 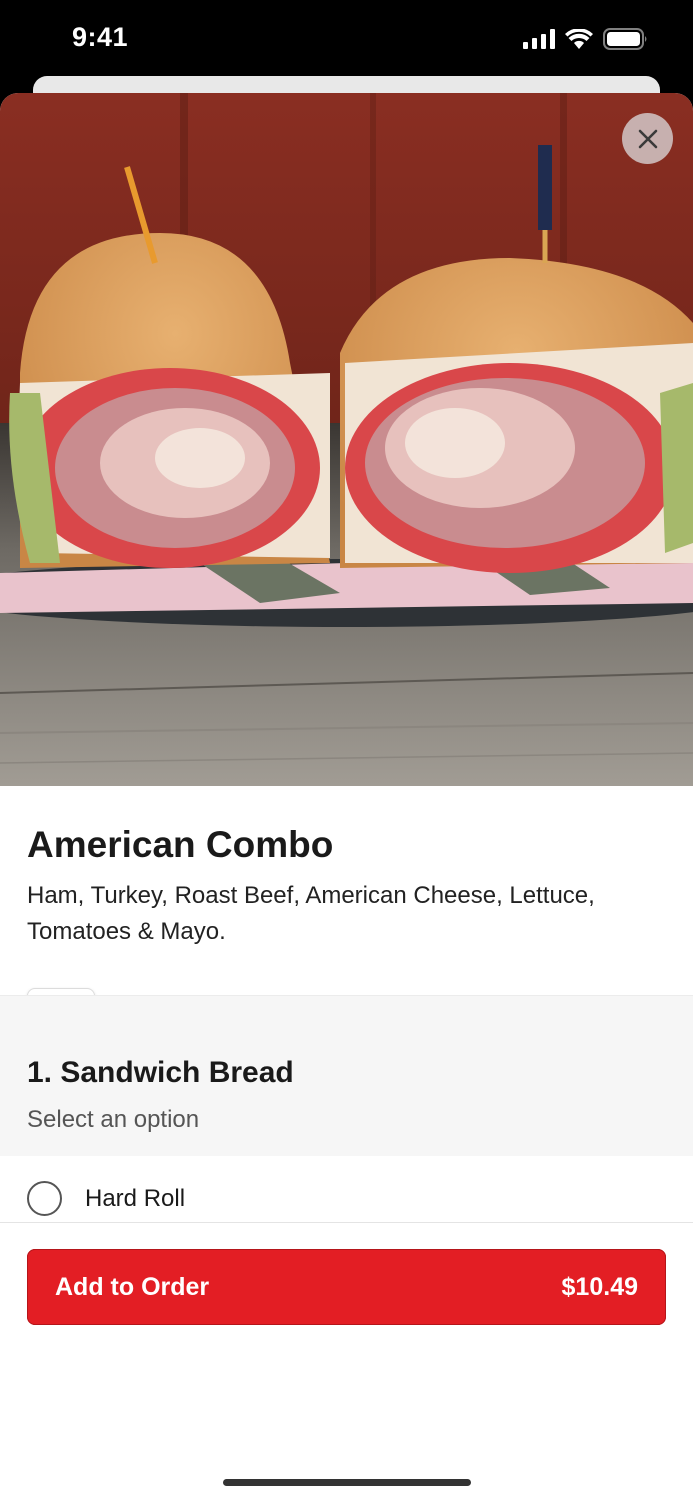 I want to click on wifi-icon, so click(x=579, y=39).